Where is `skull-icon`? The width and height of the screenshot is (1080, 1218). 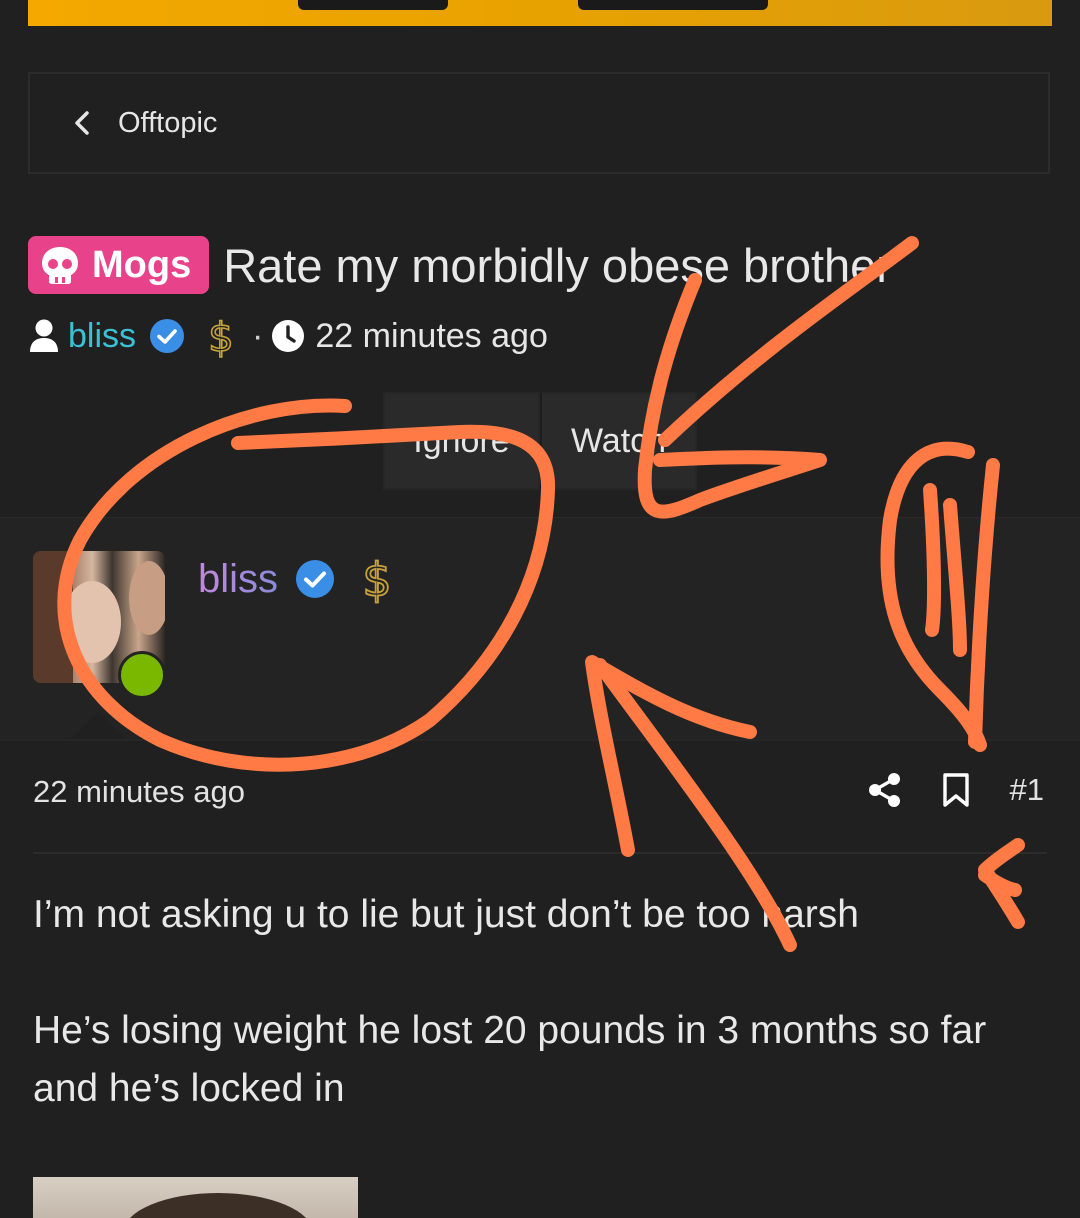
skull-icon is located at coordinates (60, 265).